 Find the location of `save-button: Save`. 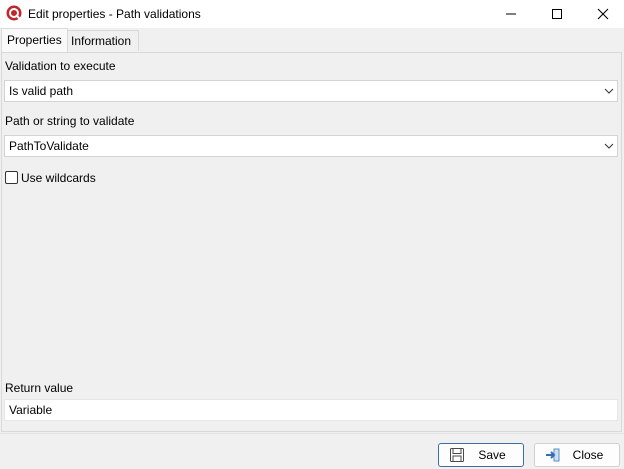

save-button: Save is located at coordinates (481, 455).